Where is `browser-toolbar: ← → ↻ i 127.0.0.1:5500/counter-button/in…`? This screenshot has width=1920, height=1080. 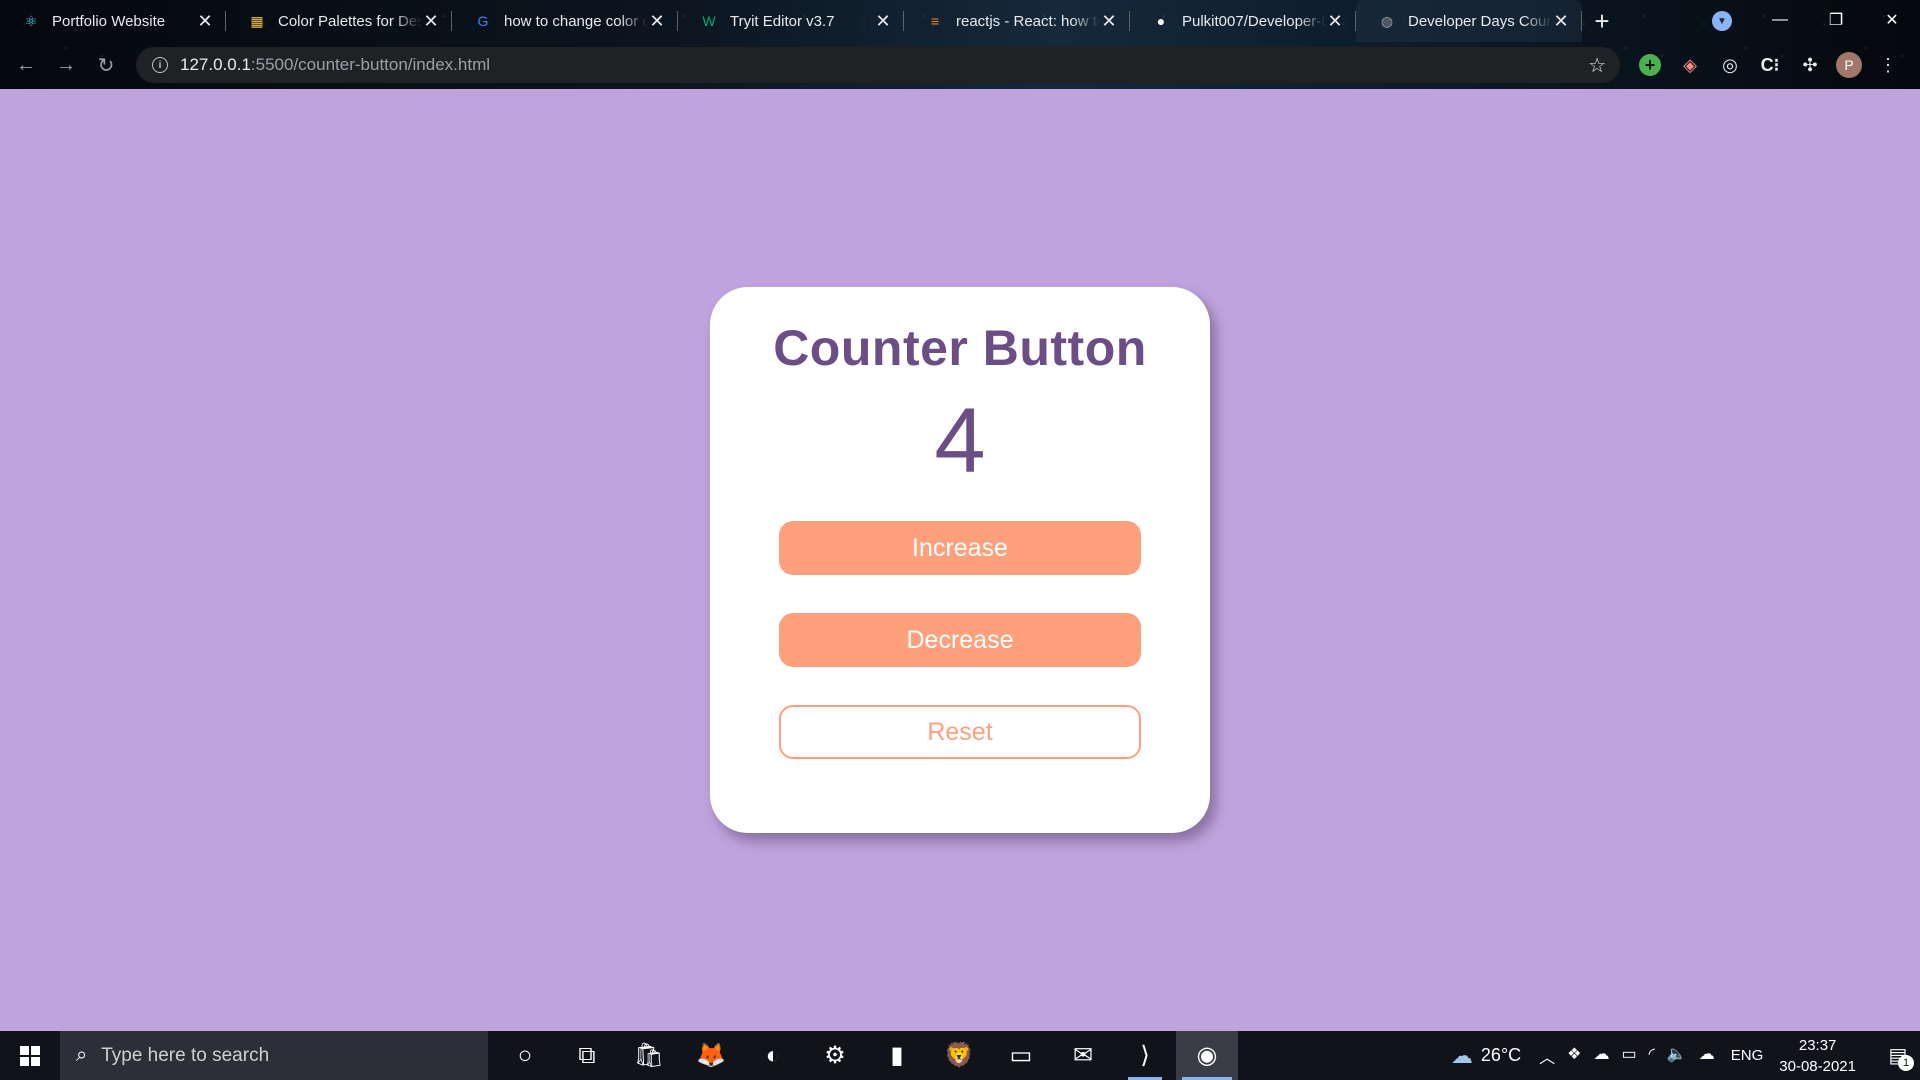 browser-toolbar: ← → ↻ i 127.0.0.1:5500/counter-button/in… is located at coordinates (960, 65).